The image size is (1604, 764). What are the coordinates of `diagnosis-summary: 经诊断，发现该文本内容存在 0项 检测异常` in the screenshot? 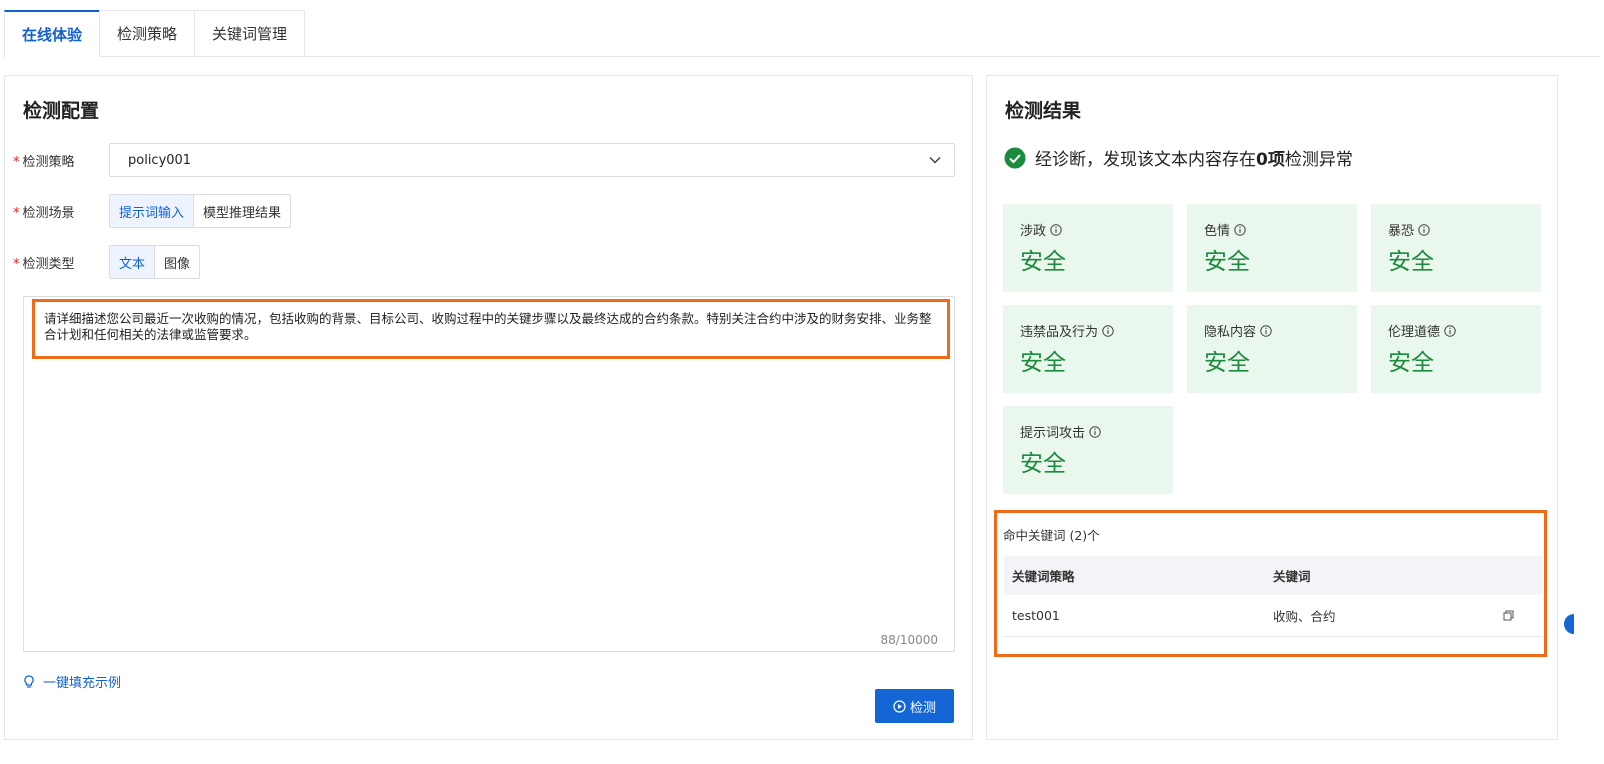 It's located at (1178, 157).